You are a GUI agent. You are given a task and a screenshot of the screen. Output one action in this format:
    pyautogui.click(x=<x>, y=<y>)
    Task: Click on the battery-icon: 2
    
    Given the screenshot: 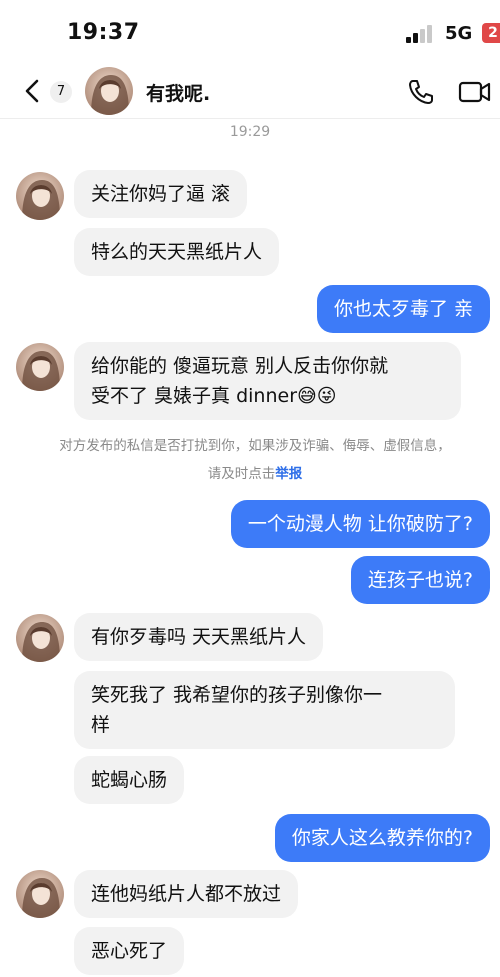 What is the action you would take?
    pyautogui.click(x=491, y=33)
    